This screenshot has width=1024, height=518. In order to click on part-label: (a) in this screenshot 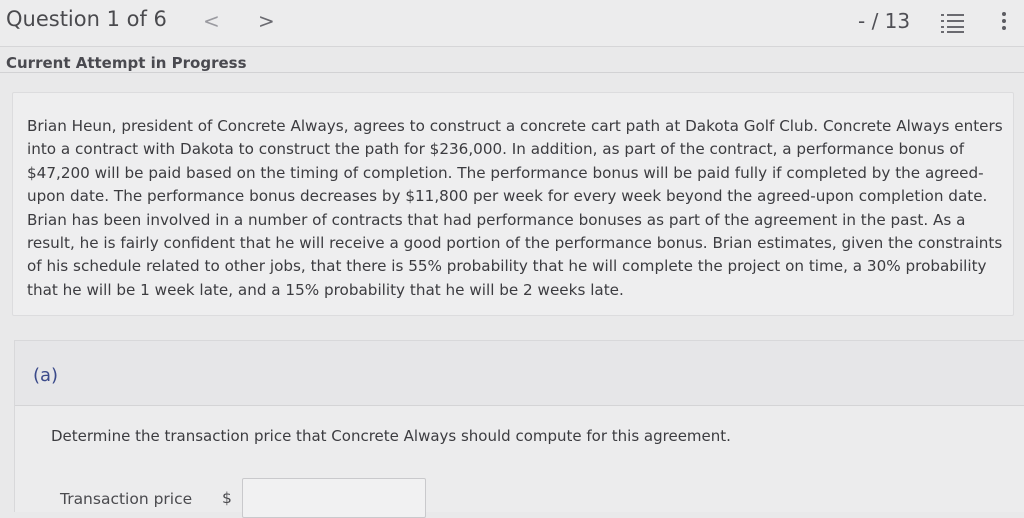, I will do `click(46, 375)`.